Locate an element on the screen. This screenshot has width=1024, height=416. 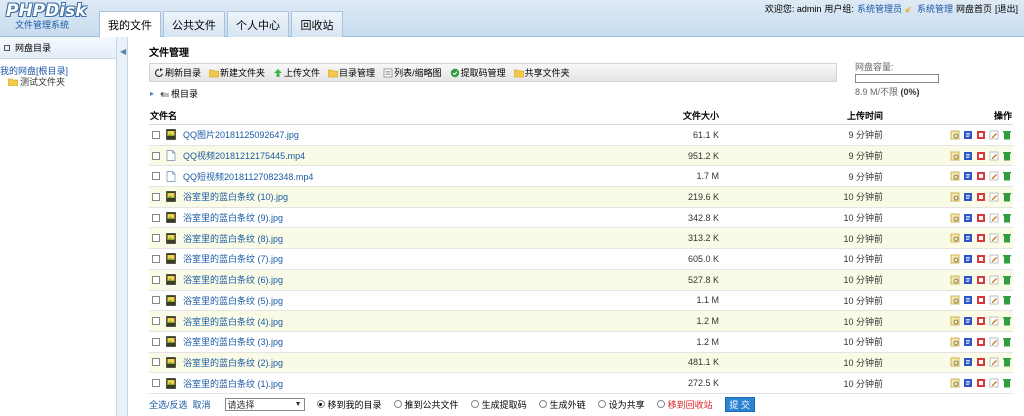
home-link: 网盘首页 is located at coordinates (974, 8).